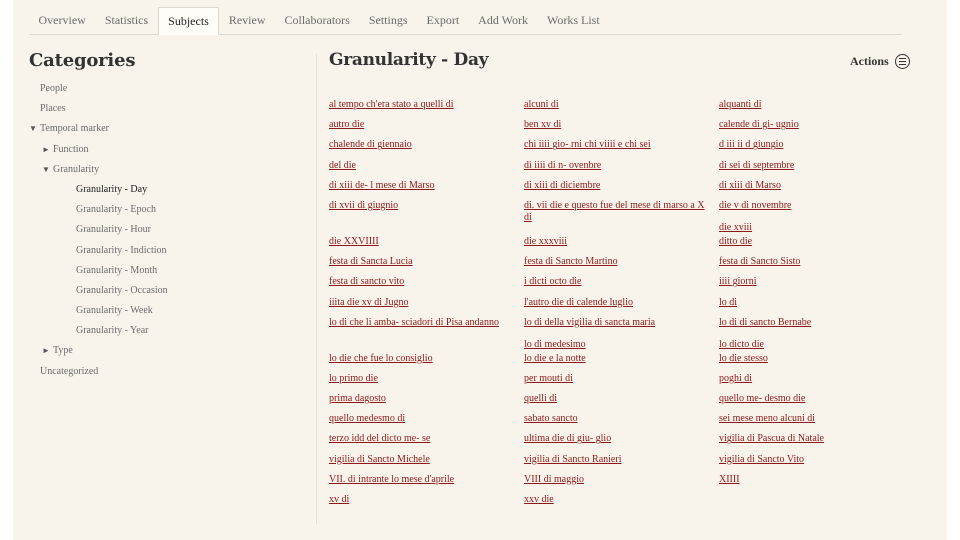  Describe the element at coordinates (426, 241) in the screenshot. I see `subject-link: die XXVIIII` at that location.